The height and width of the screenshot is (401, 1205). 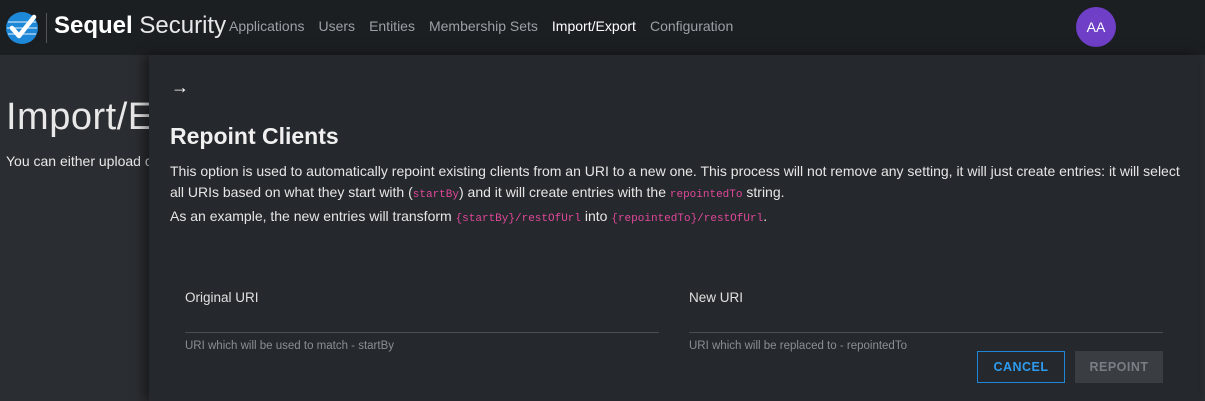 I want to click on brand-name: Sequel Security, so click(x=140, y=26).